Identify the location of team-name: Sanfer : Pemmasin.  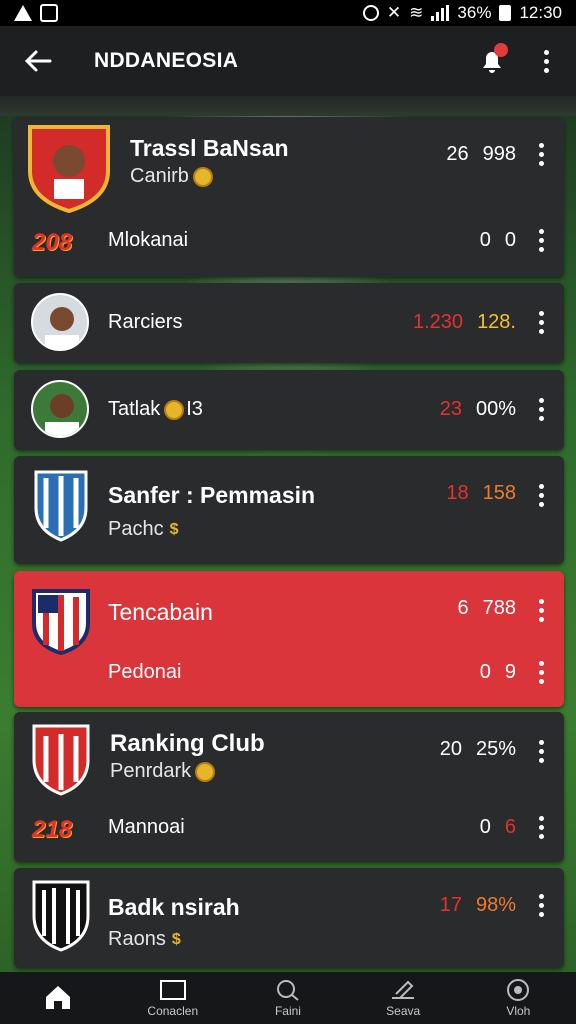
(212, 495).